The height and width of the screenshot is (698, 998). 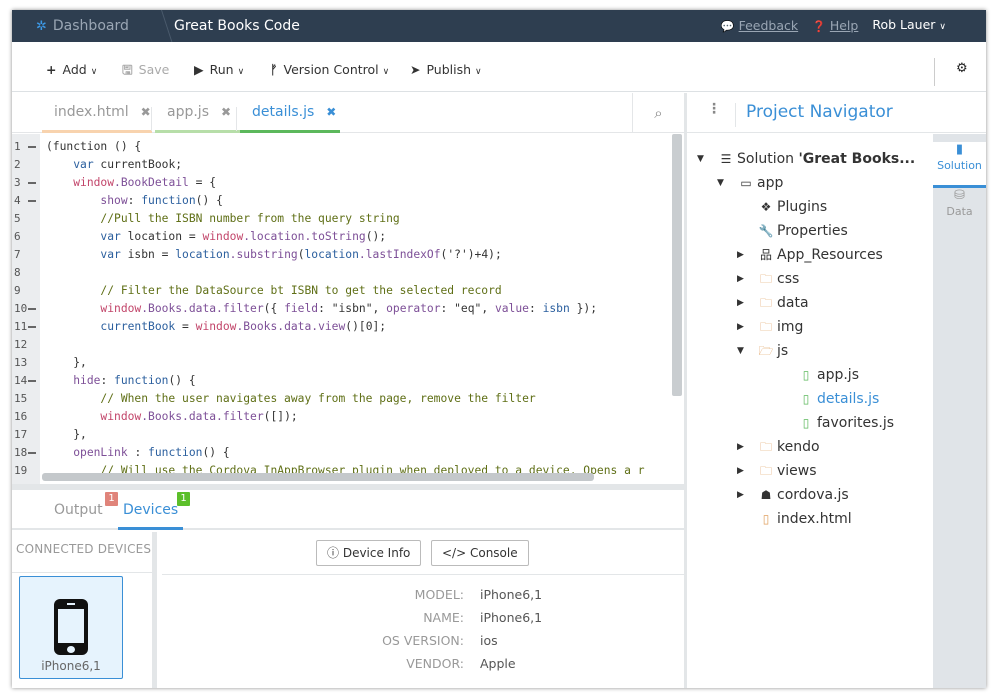 What do you see at coordinates (769, 25) in the screenshot?
I see `feedback-label: Feedback` at bounding box center [769, 25].